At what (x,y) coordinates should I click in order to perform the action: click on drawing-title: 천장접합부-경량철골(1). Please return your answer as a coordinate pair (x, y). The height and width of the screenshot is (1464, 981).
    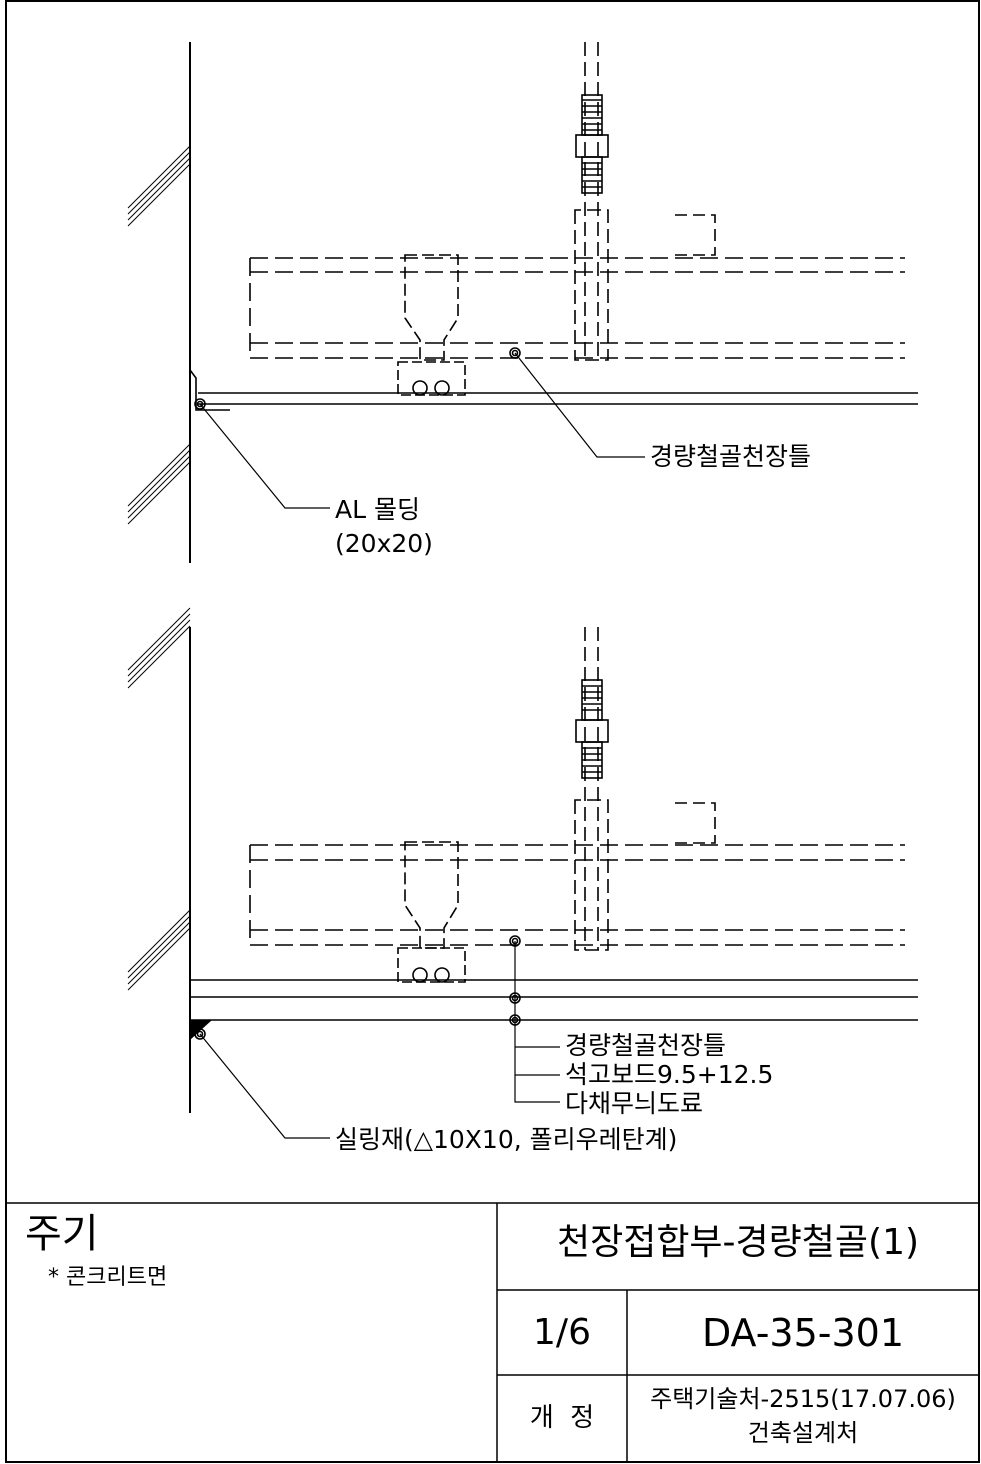
    Looking at the image, I should click on (738, 1242).